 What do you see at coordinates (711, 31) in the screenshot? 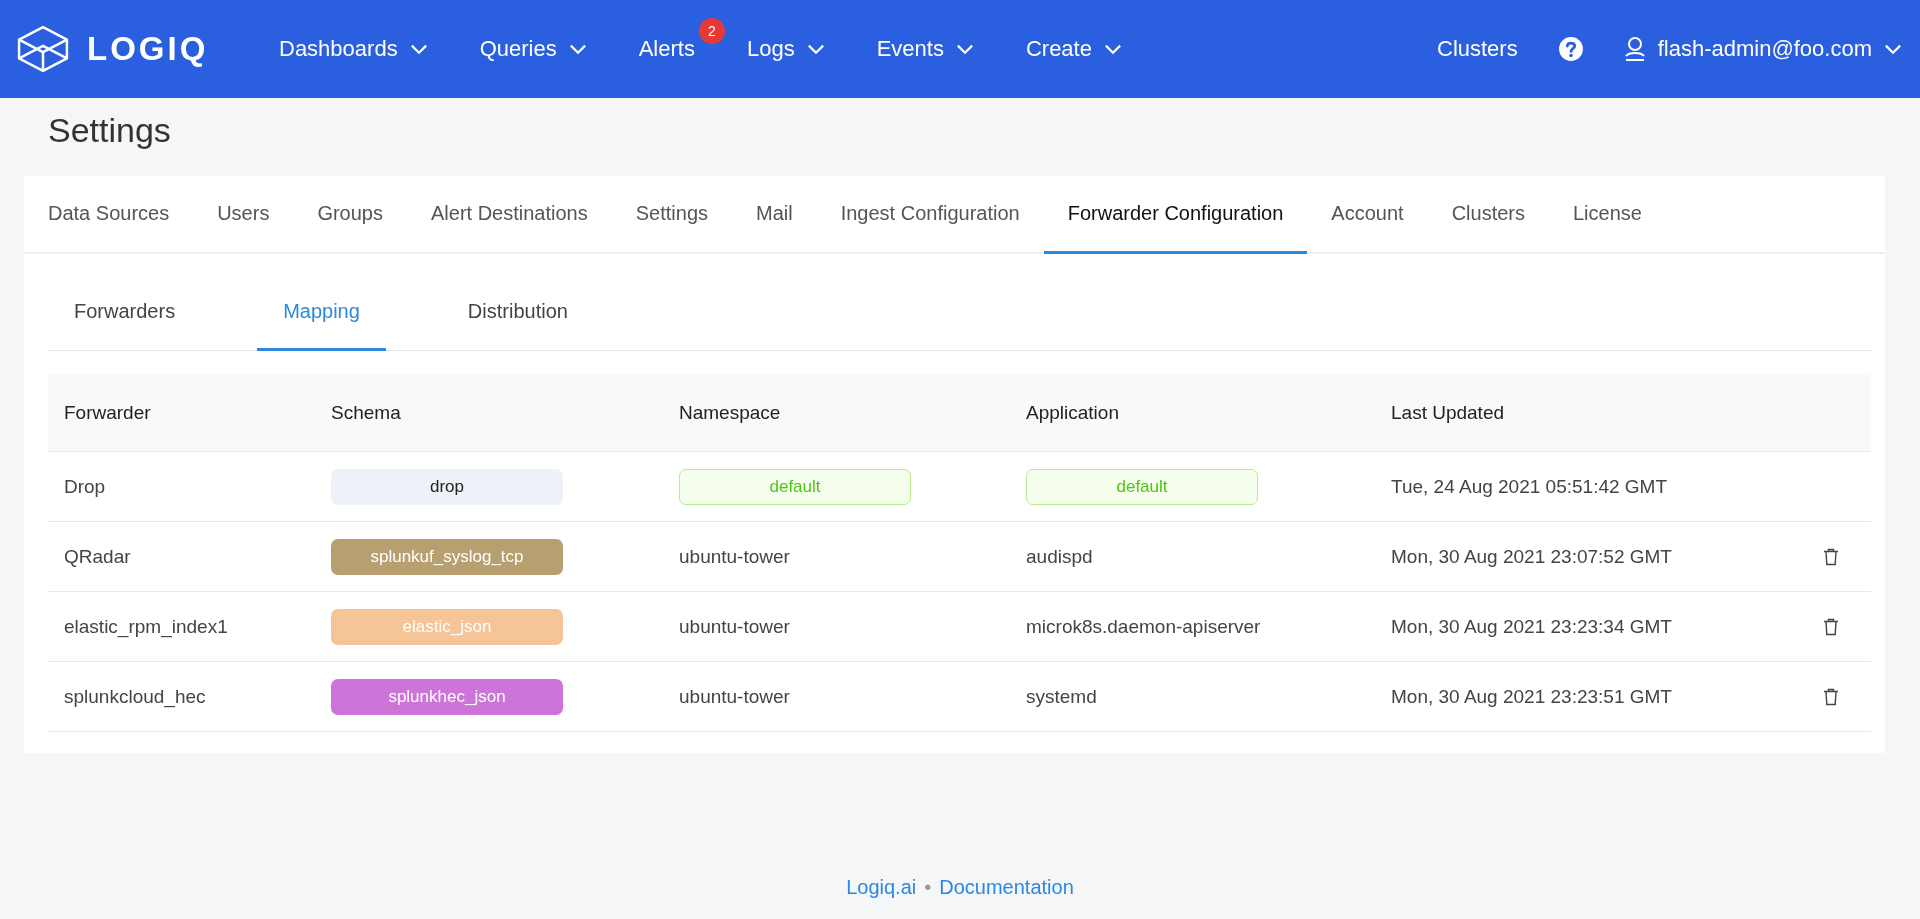
I see `notification-badge: 2` at bounding box center [711, 31].